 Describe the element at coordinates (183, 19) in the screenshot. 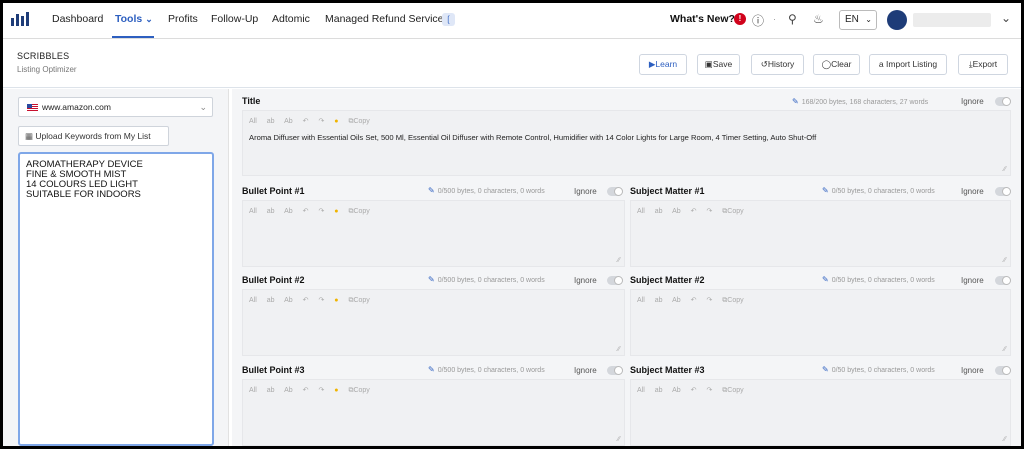

I see `nav-profits: Profits` at that location.